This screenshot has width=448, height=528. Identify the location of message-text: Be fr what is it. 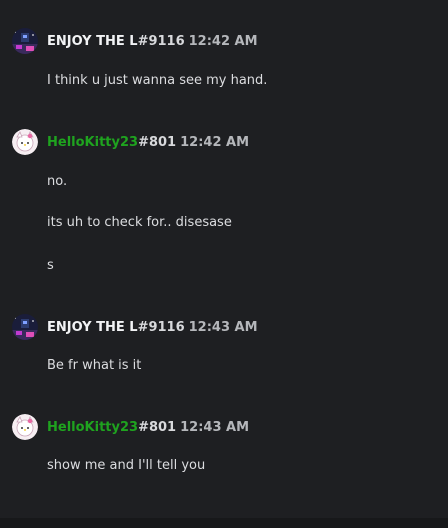
(94, 365).